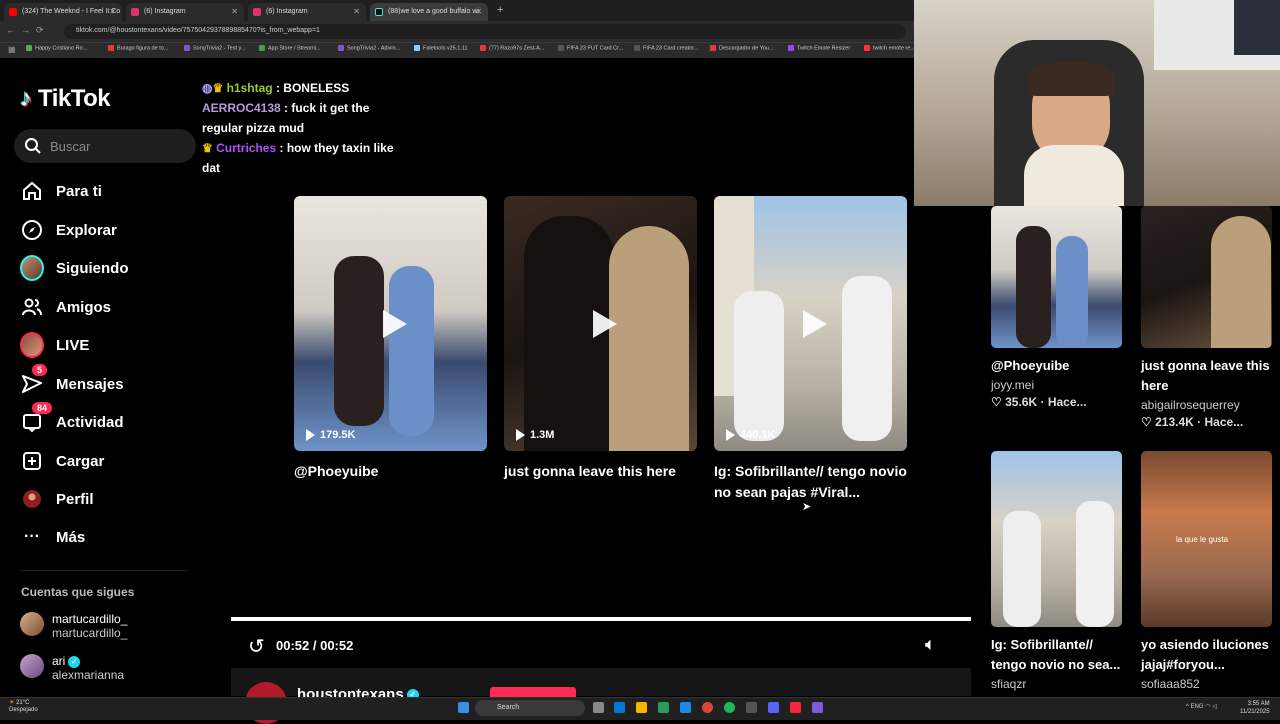  Describe the element at coordinates (619, 707) in the screenshot. I see `edge-icon` at that location.